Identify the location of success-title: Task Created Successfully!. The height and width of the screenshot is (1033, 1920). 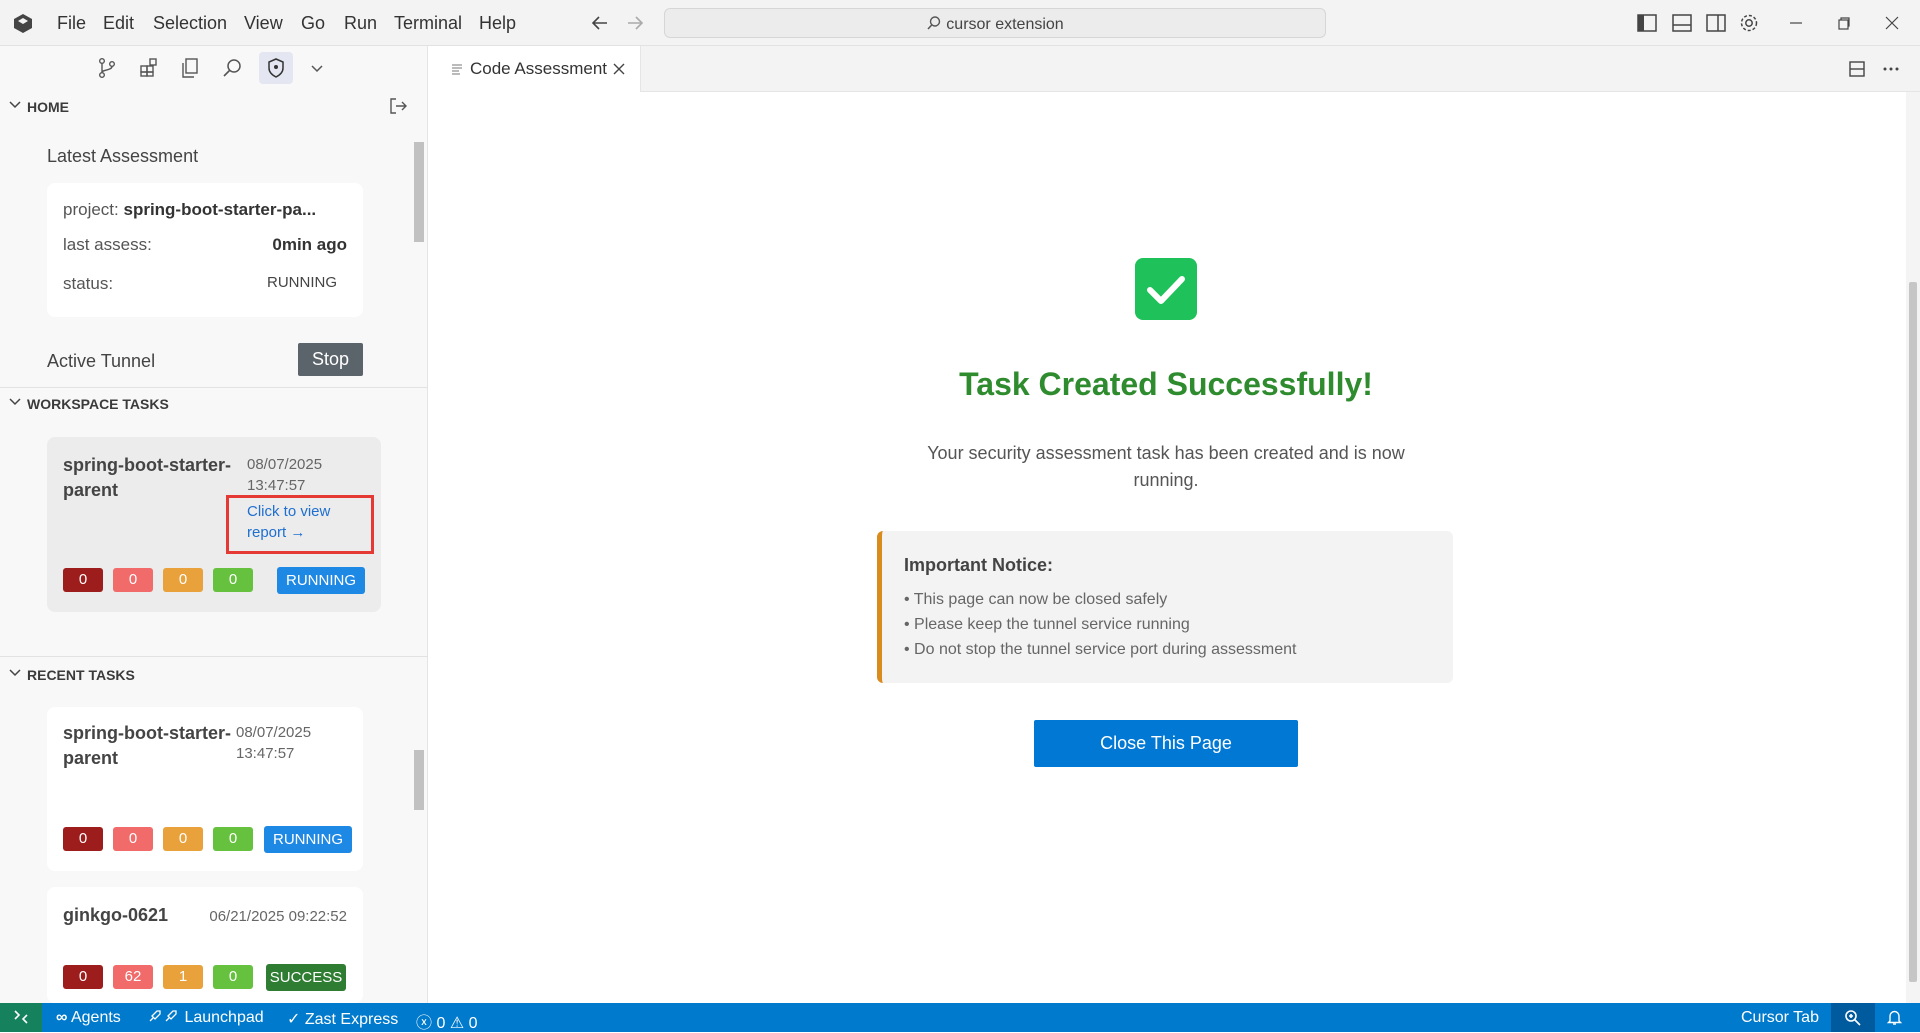
(1166, 384).